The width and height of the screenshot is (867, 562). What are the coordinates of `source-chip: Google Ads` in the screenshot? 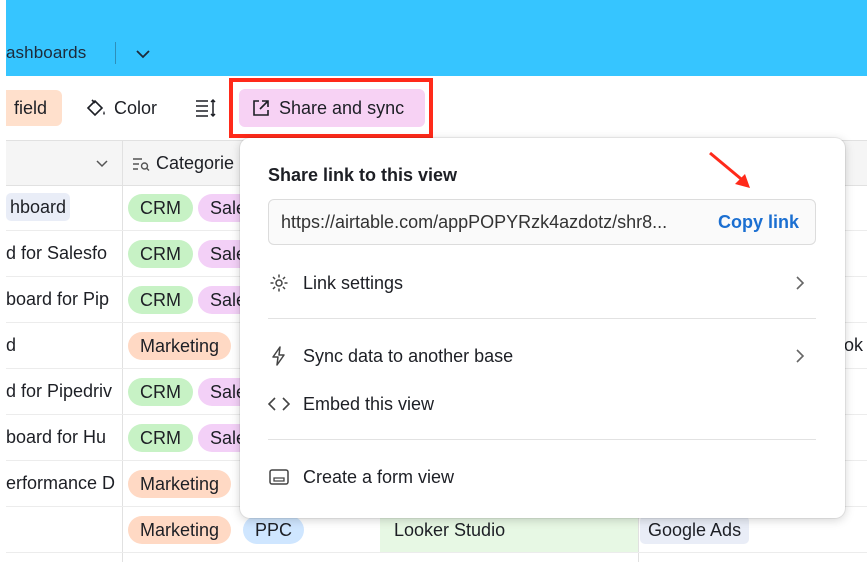 It's located at (695, 530).